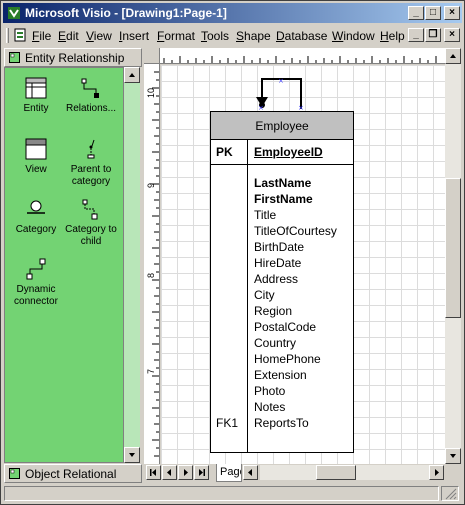 Image resolution: width=465 pixels, height=505 pixels. I want to click on category-to-child-icon, so click(90, 209).